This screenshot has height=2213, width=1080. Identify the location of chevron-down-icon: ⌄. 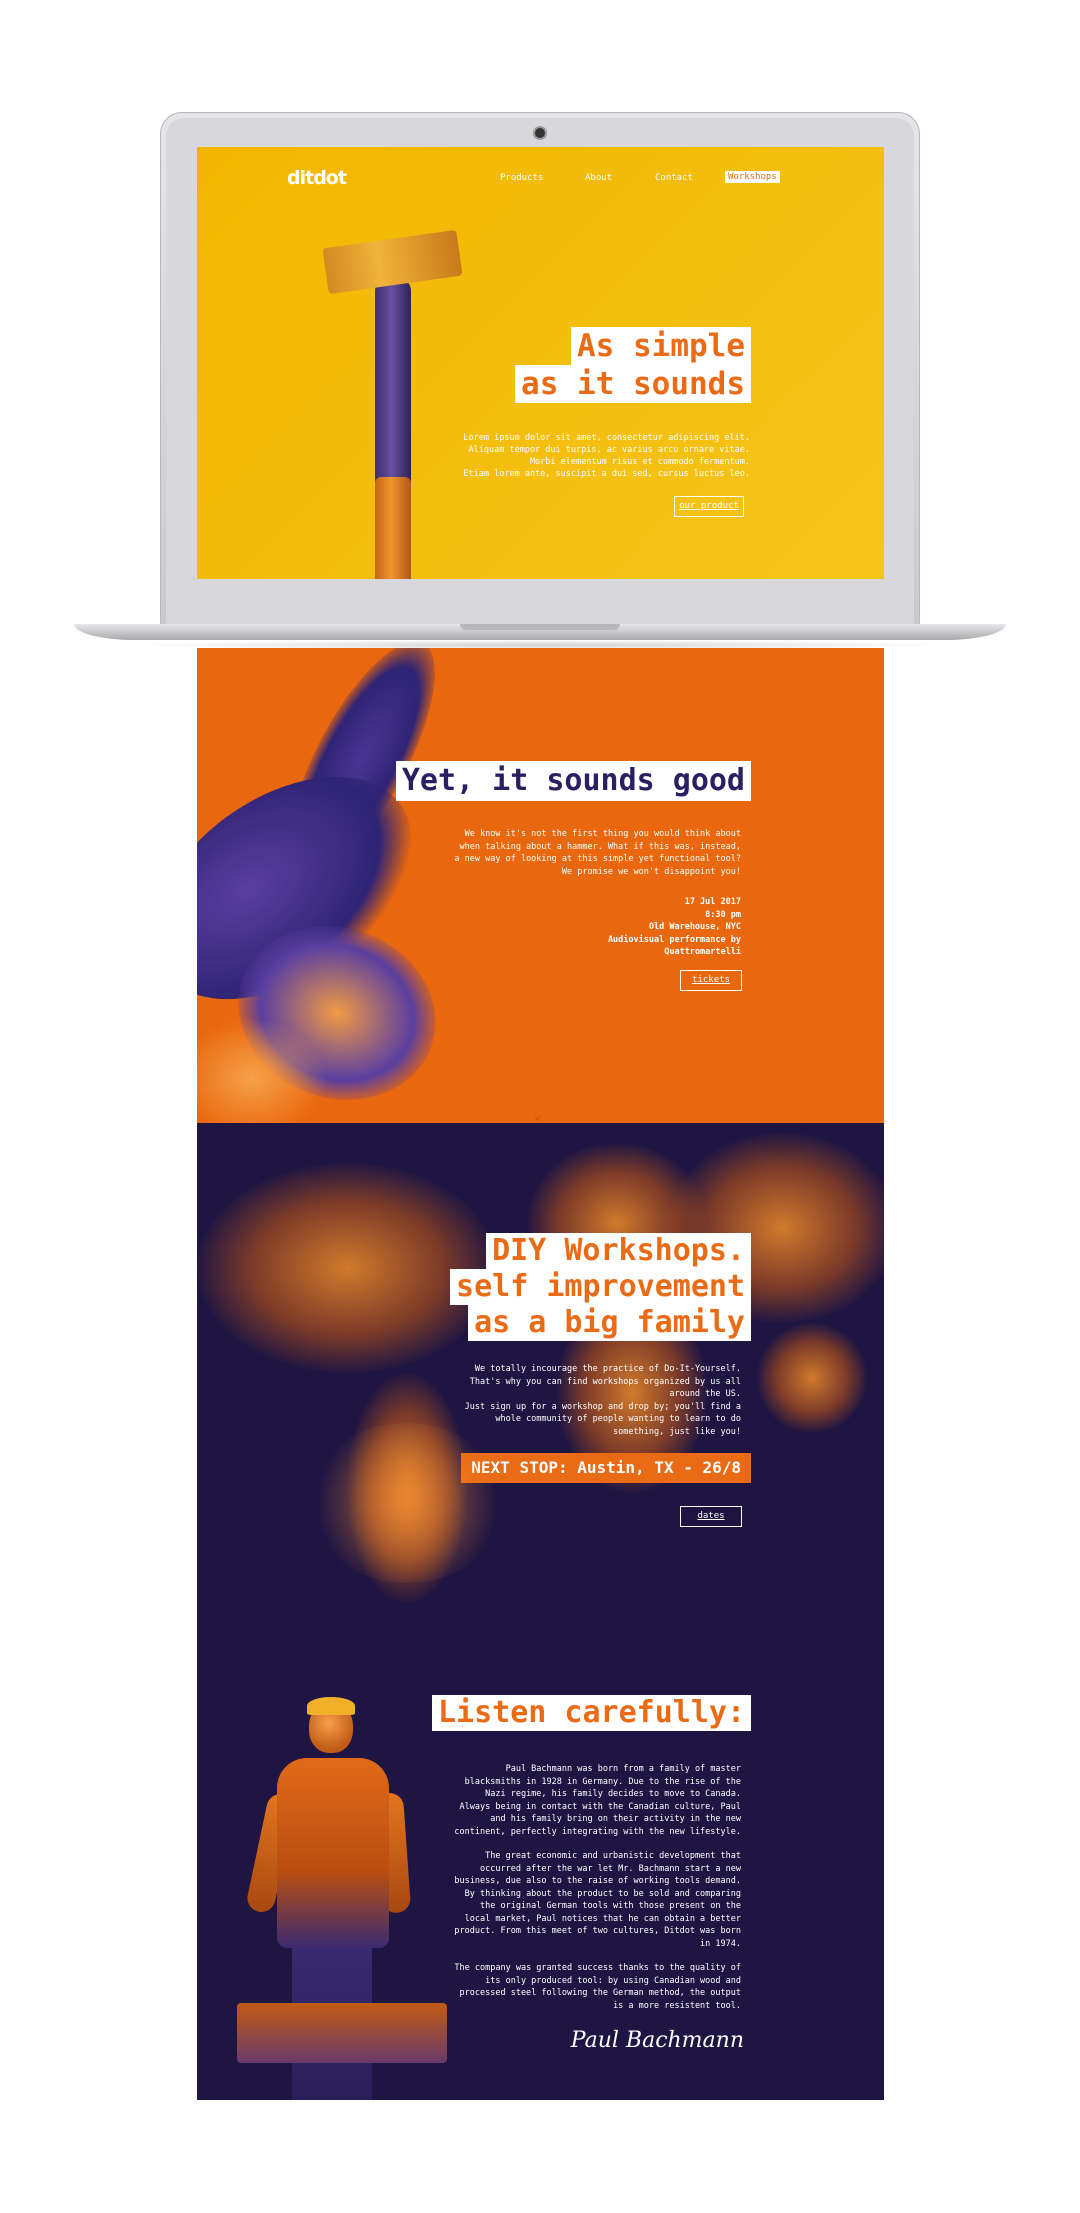
(537, 1115).